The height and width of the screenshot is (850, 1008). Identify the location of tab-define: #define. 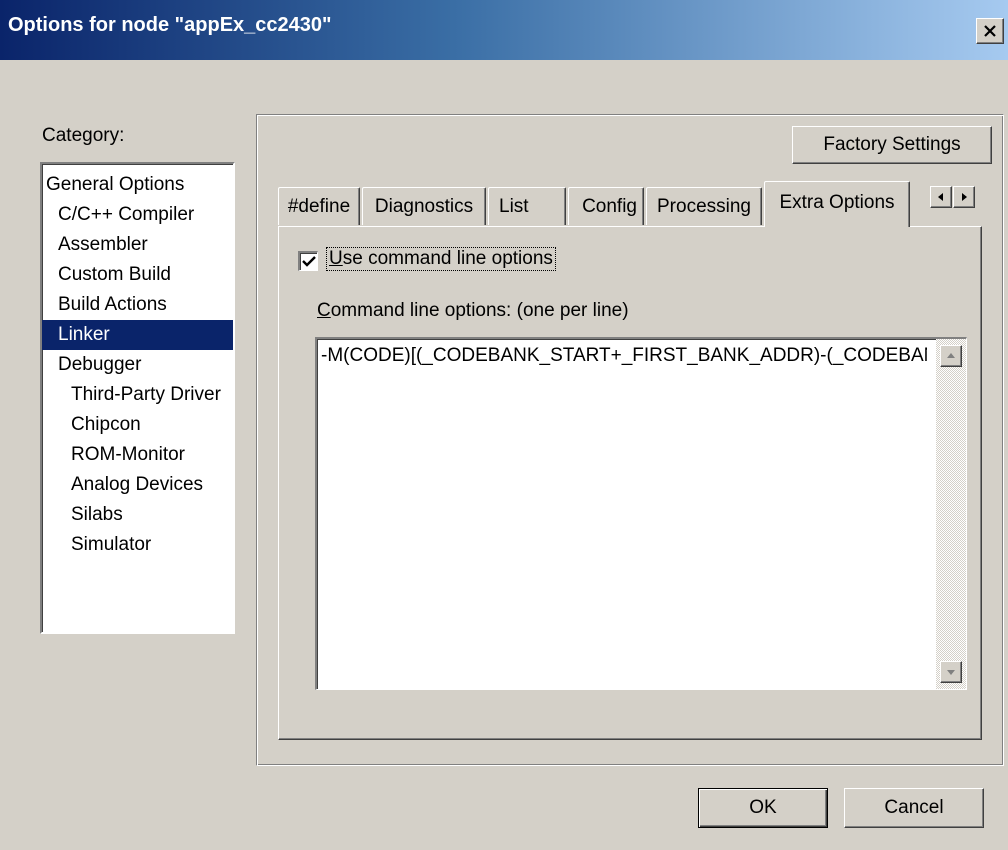
(319, 206).